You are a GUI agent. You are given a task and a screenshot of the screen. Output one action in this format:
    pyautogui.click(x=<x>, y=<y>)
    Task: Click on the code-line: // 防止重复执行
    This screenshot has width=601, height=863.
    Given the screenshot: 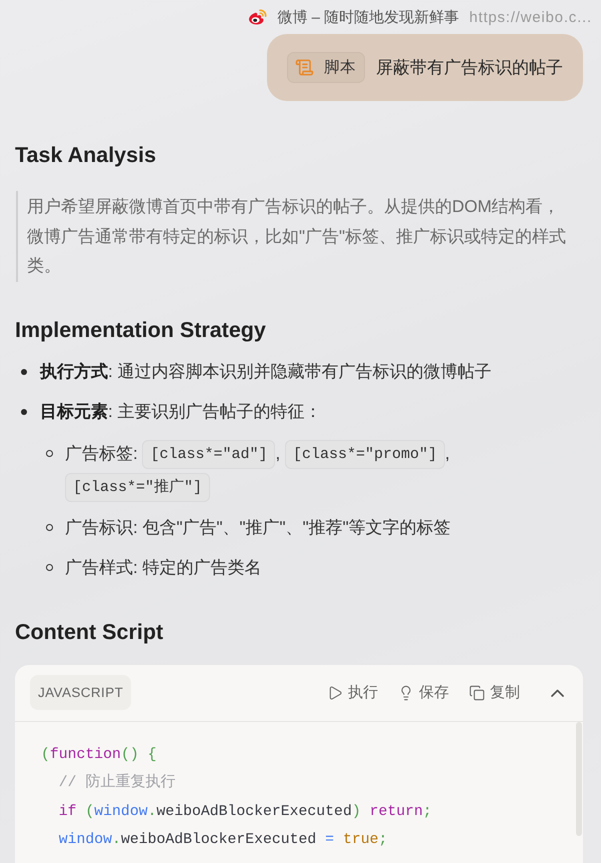 What is the action you would take?
    pyautogui.click(x=117, y=783)
    